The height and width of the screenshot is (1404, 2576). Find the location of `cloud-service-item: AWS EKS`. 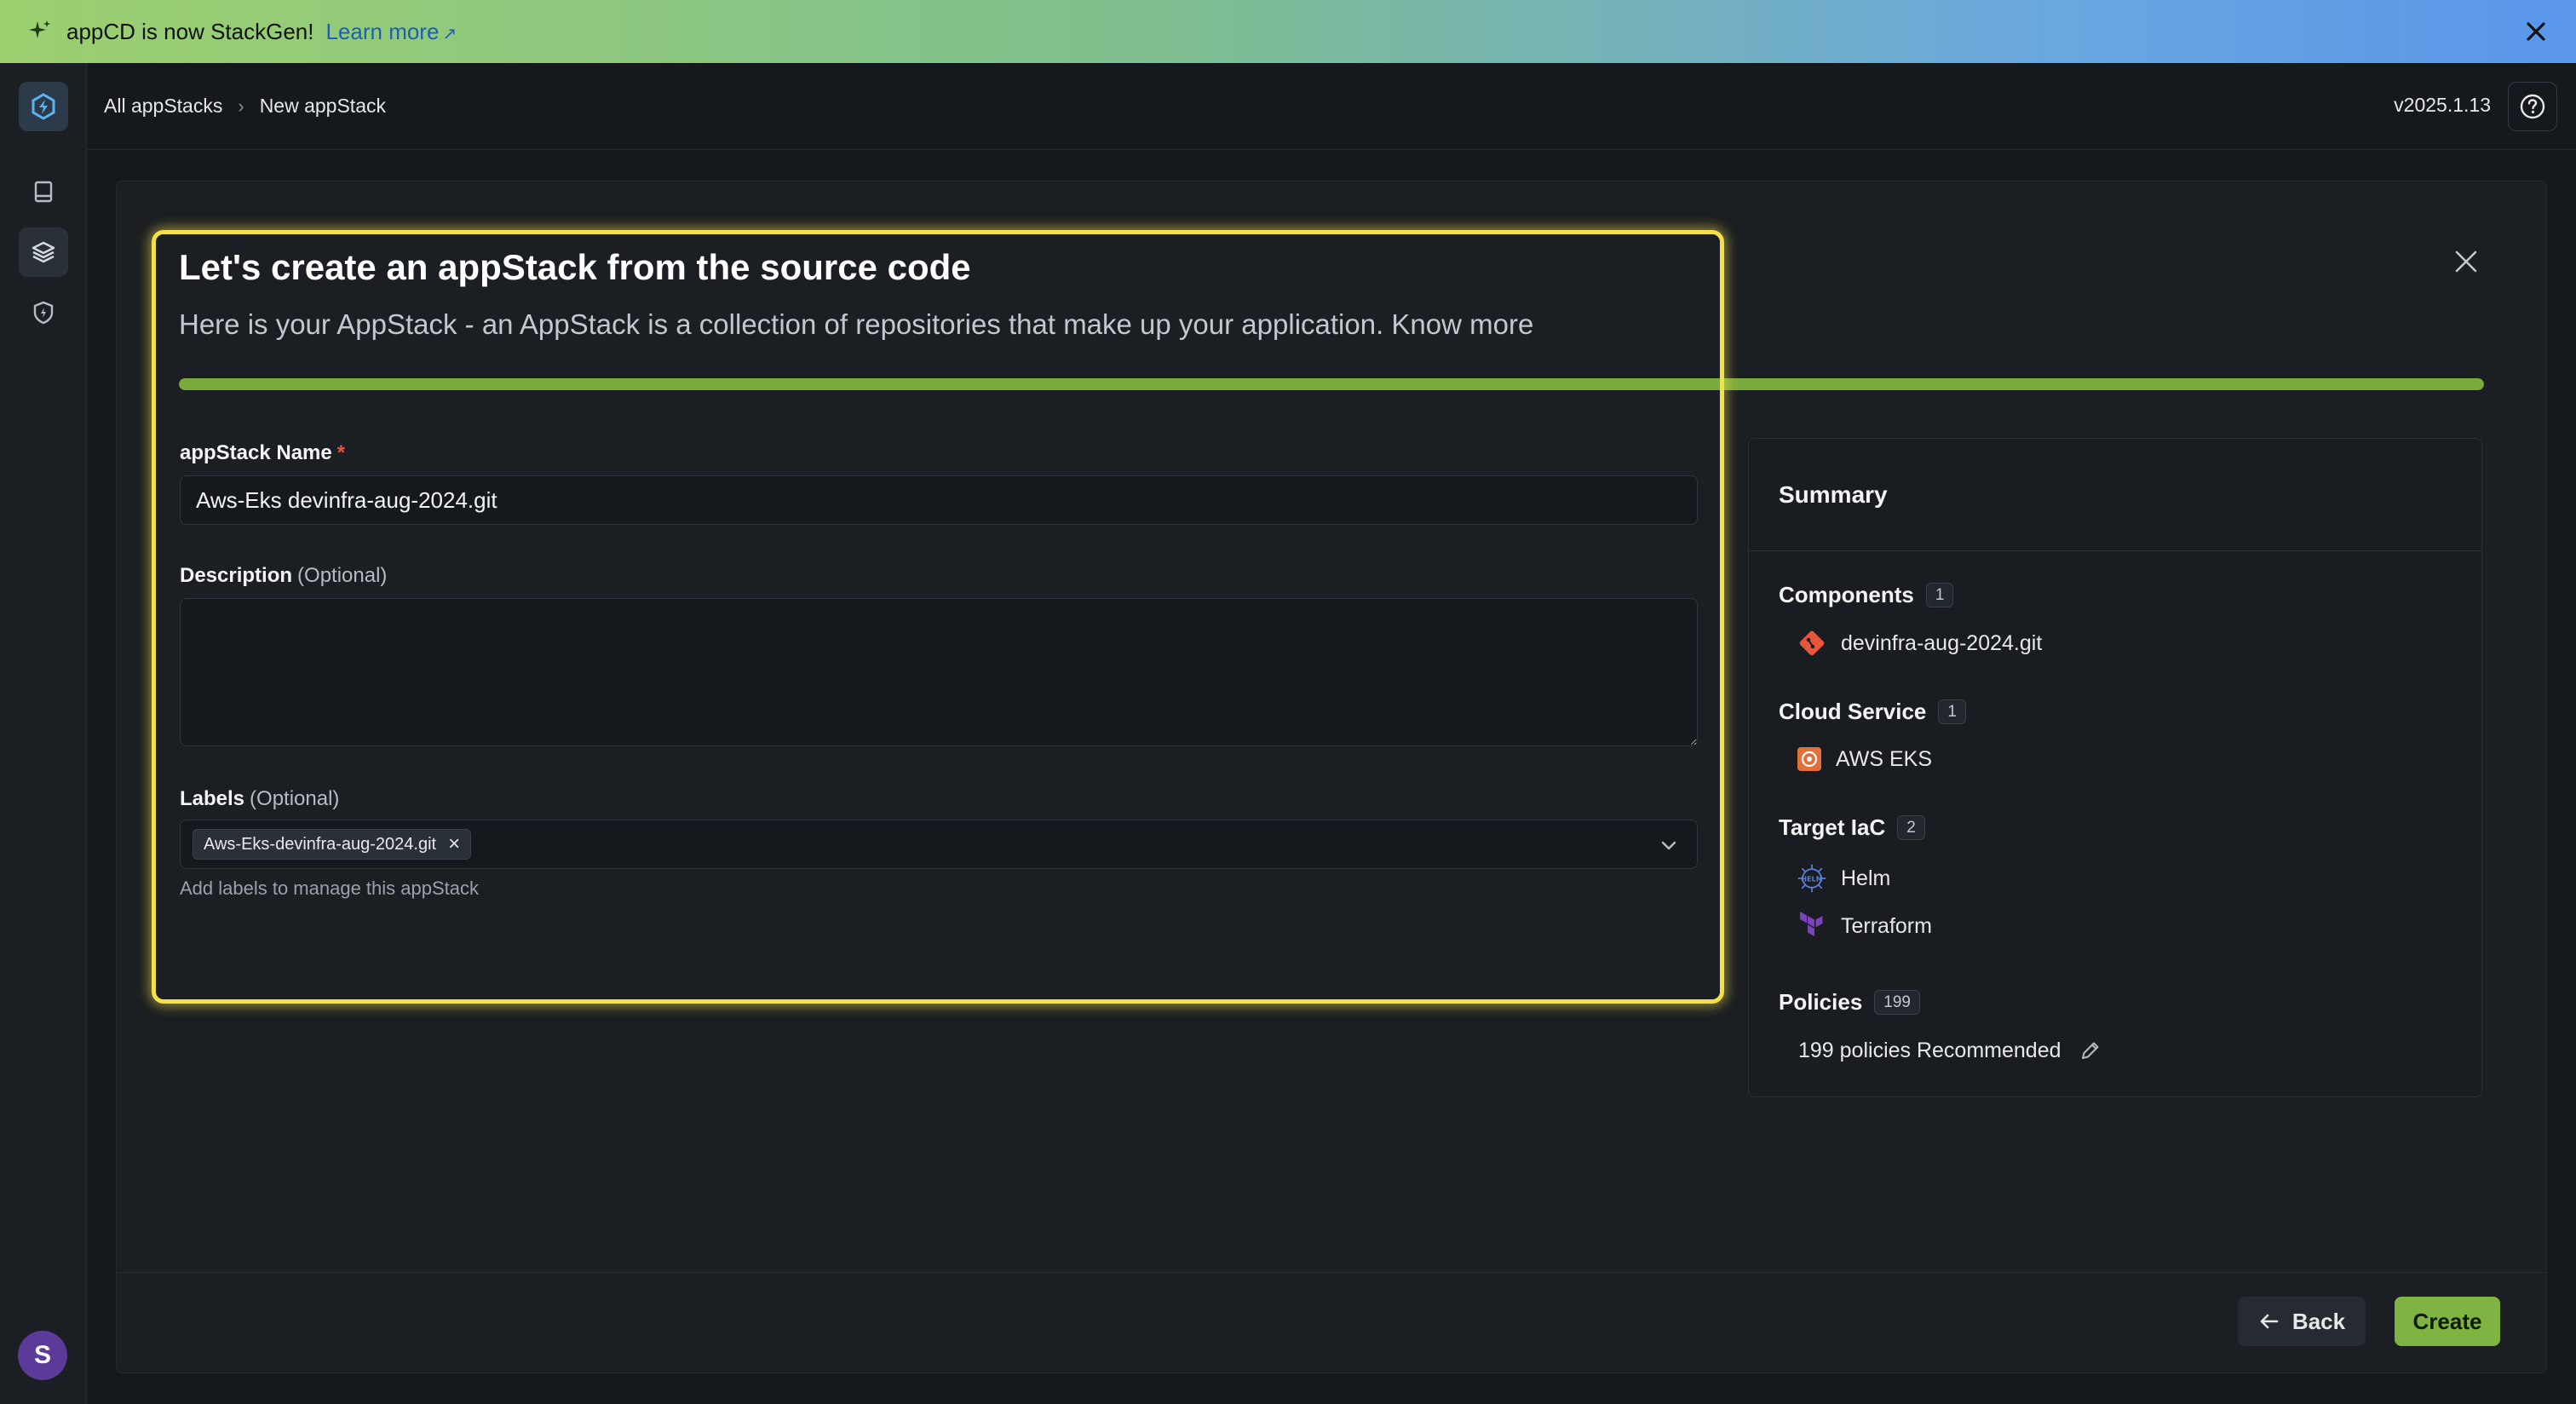

cloud-service-item: AWS EKS is located at coordinates (1864, 759).